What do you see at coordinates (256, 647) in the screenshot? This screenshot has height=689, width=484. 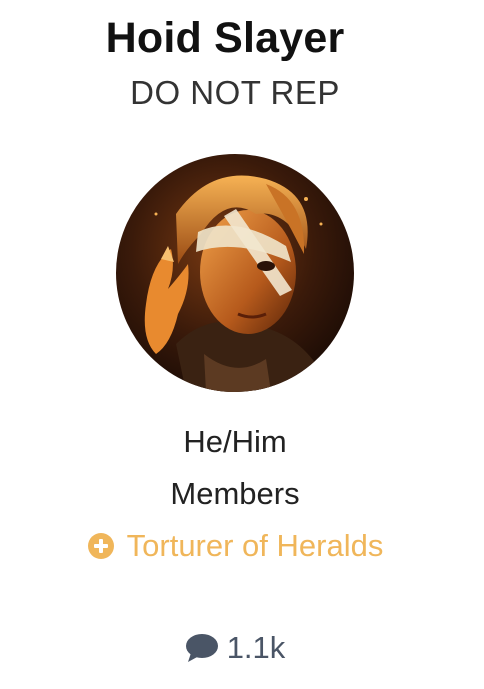 I see `comment-count: 1.1k` at bounding box center [256, 647].